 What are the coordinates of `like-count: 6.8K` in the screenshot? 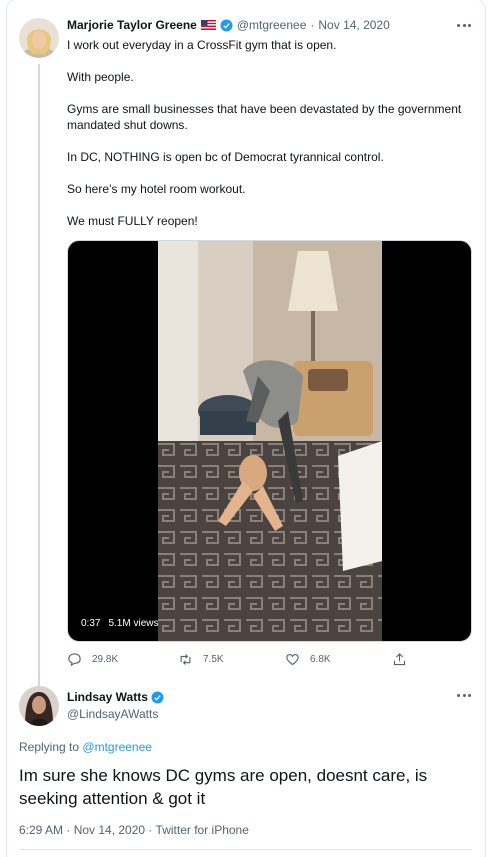 It's located at (320, 659).